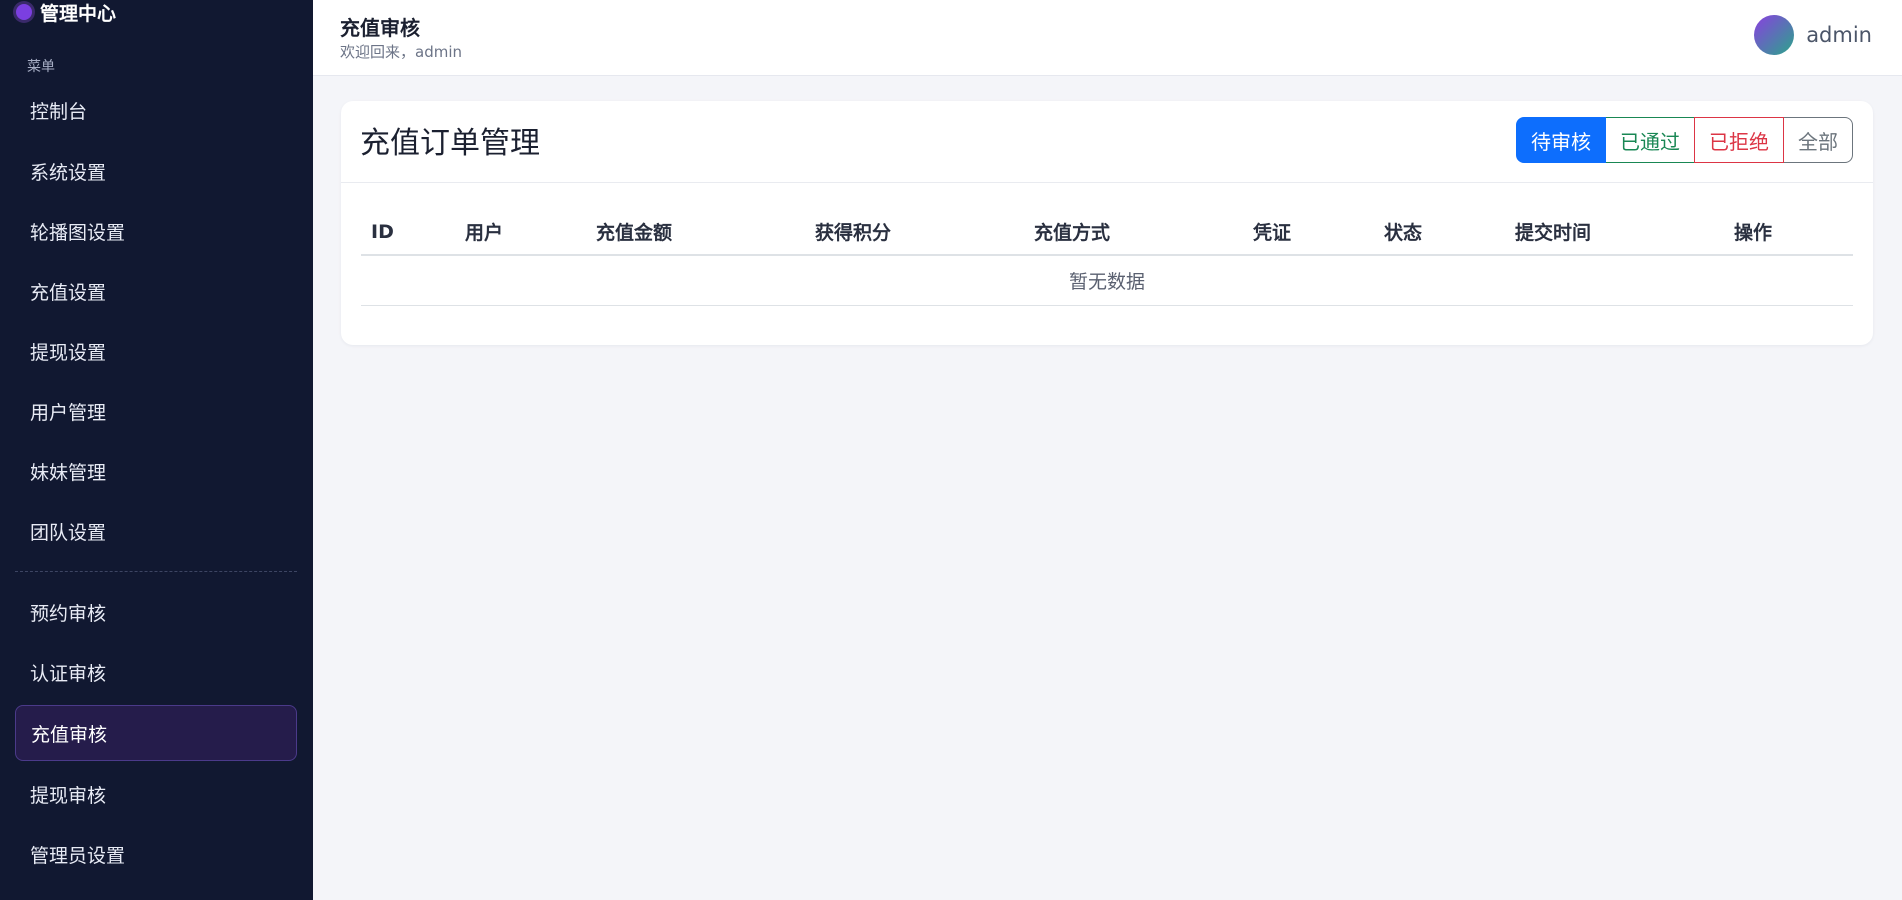 The height and width of the screenshot is (900, 1902). Describe the element at coordinates (156, 531) in the screenshot. I see `sidebar-item-team-settings: 团队设置` at that location.